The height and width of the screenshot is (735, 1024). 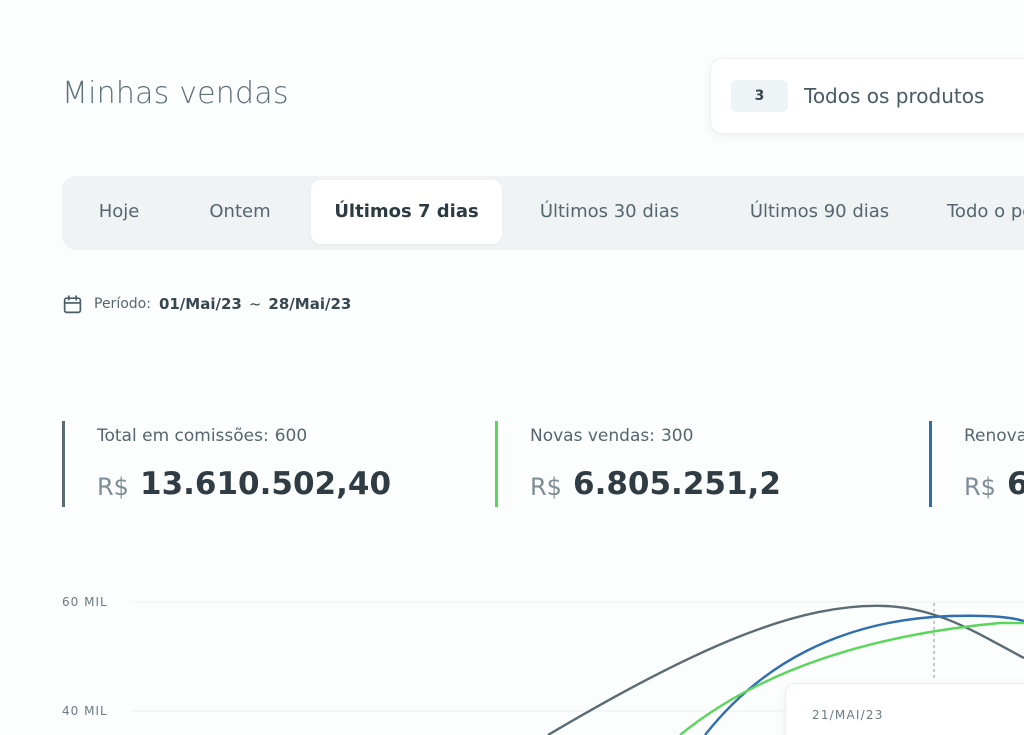 What do you see at coordinates (175, 93) in the screenshot?
I see `page-title: Minhas vendas` at bounding box center [175, 93].